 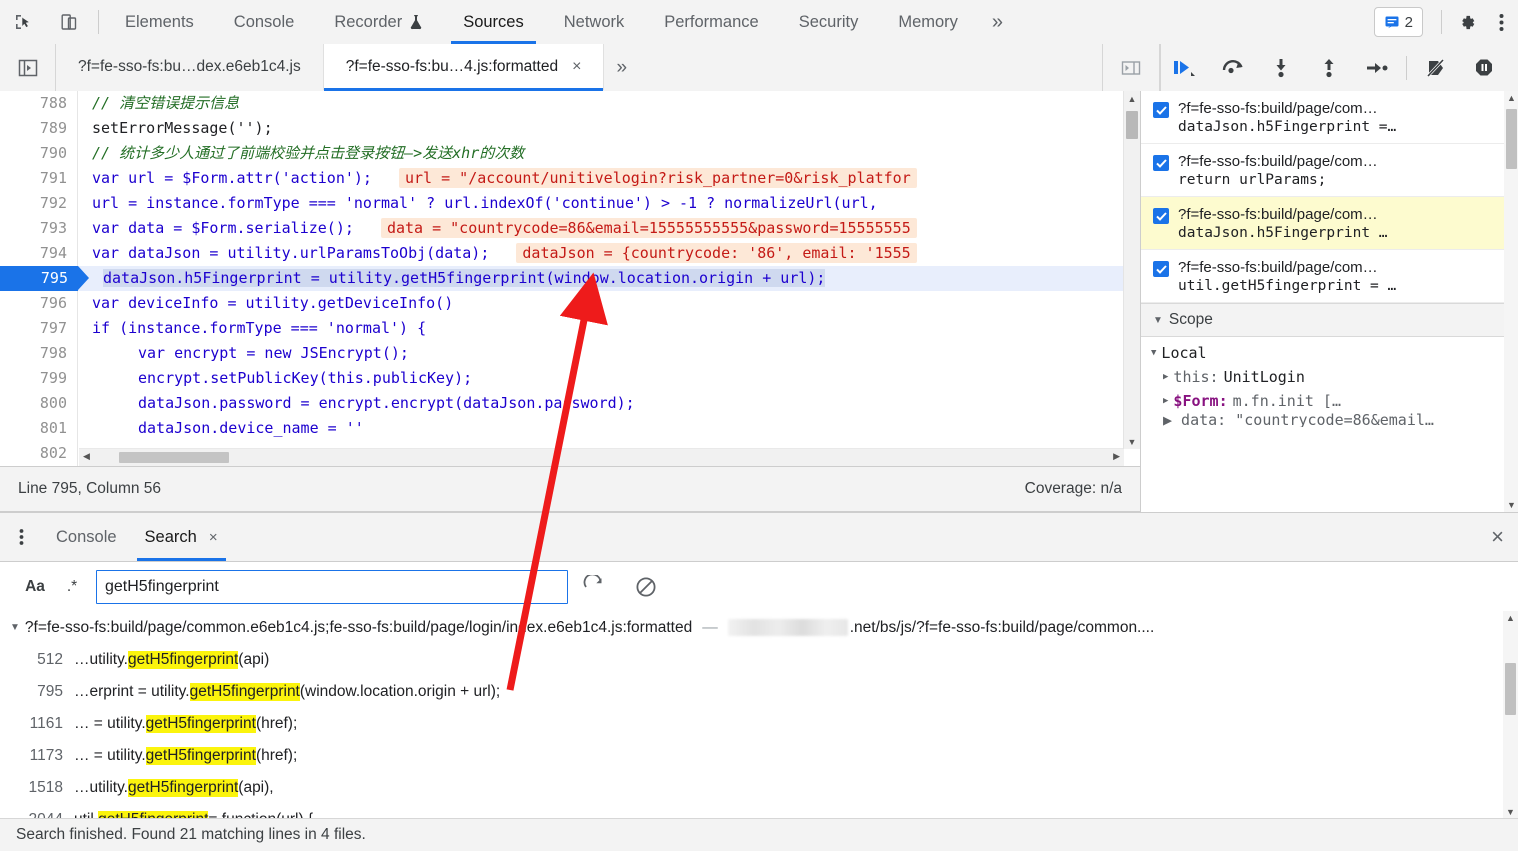 What do you see at coordinates (621, 67) in the screenshot?
I see `more-file-tabs-icon: »` at bounding box center [621, 67].